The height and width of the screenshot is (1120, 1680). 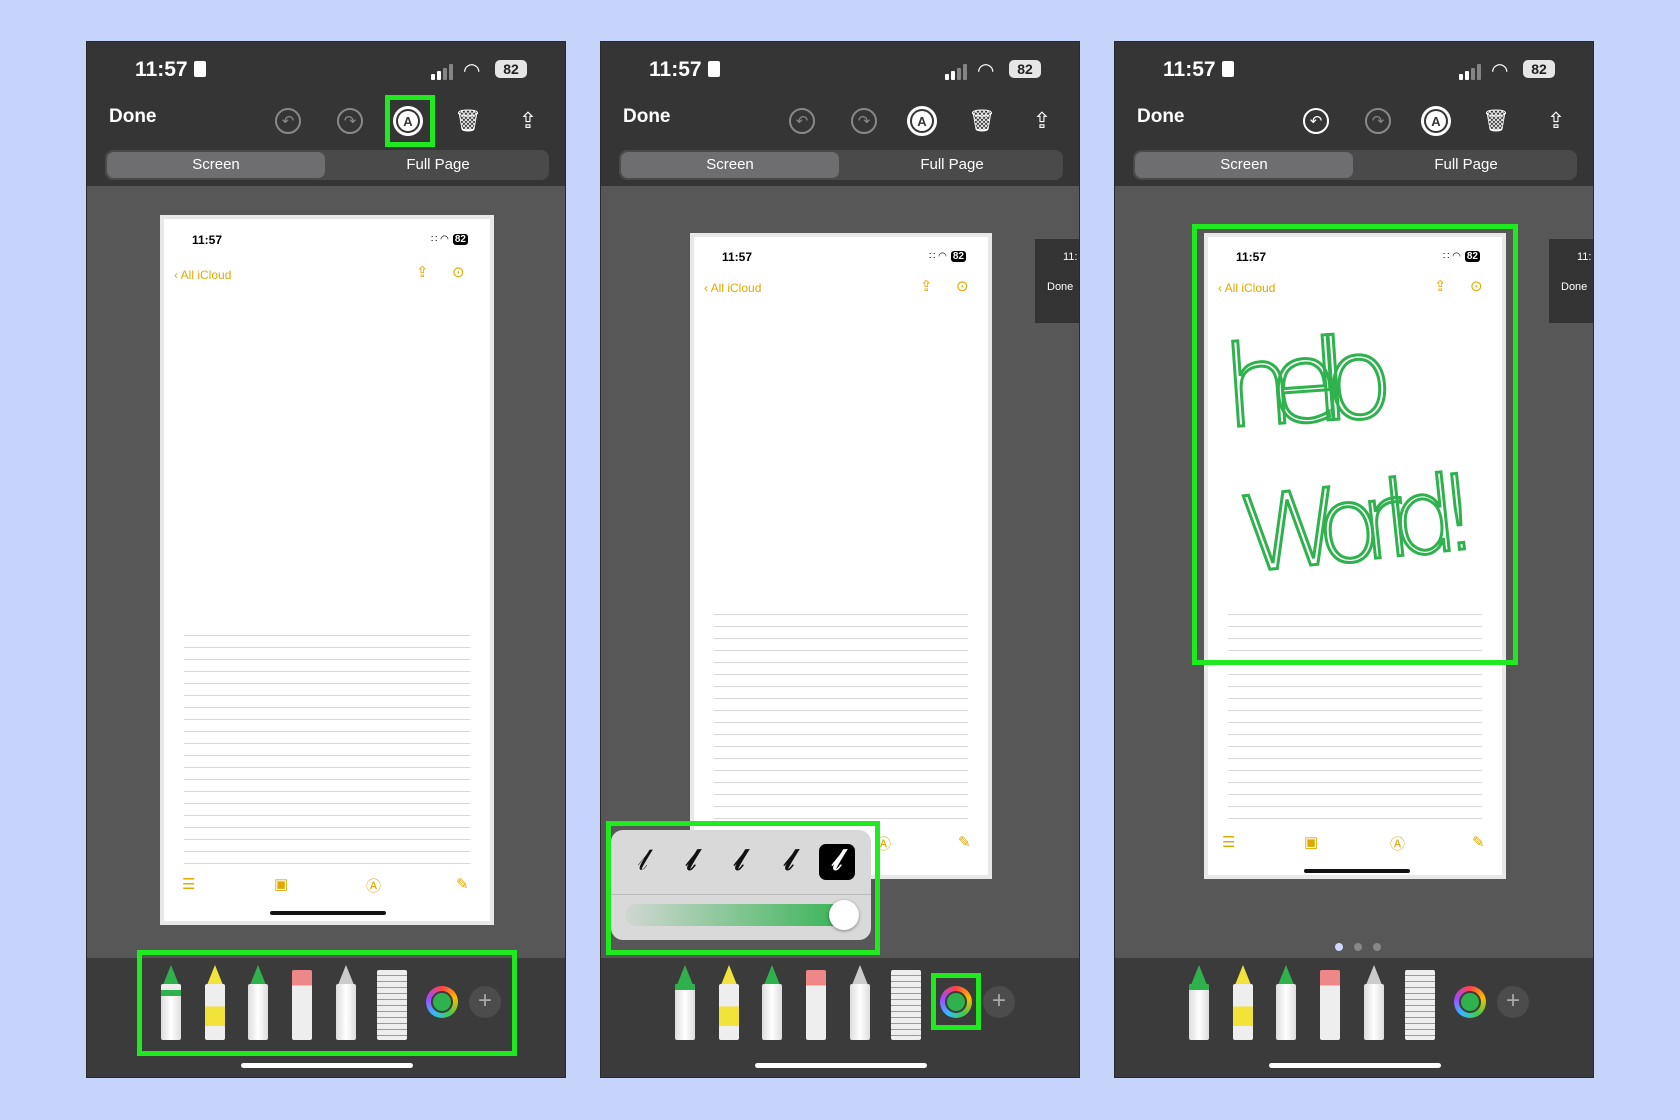 What do you see at coordinates (511, 69) in the screenshot?
I see `battery-indicator: 82` at bounding box center [511, 69].